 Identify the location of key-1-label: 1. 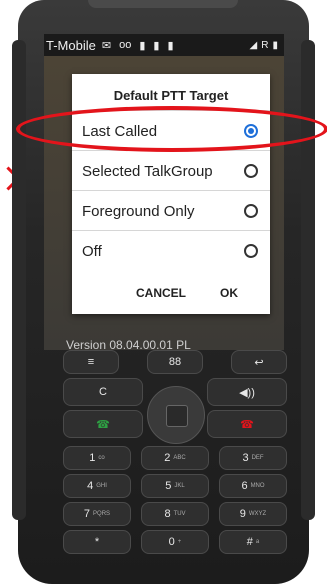
(92, 458).